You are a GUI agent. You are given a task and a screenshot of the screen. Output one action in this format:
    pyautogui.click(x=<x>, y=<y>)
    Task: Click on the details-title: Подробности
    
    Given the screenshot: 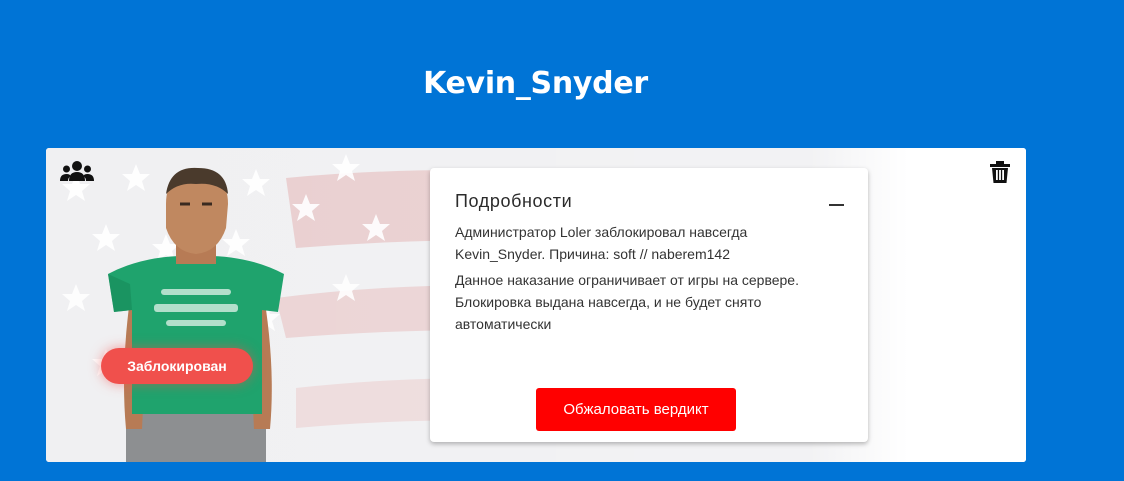 What is the action you would take?
    pyautogui.click(x=514, y=201)
    